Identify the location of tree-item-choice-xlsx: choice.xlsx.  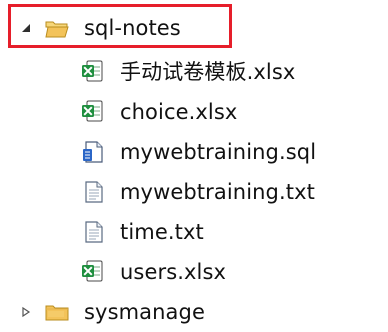
(158, 112).